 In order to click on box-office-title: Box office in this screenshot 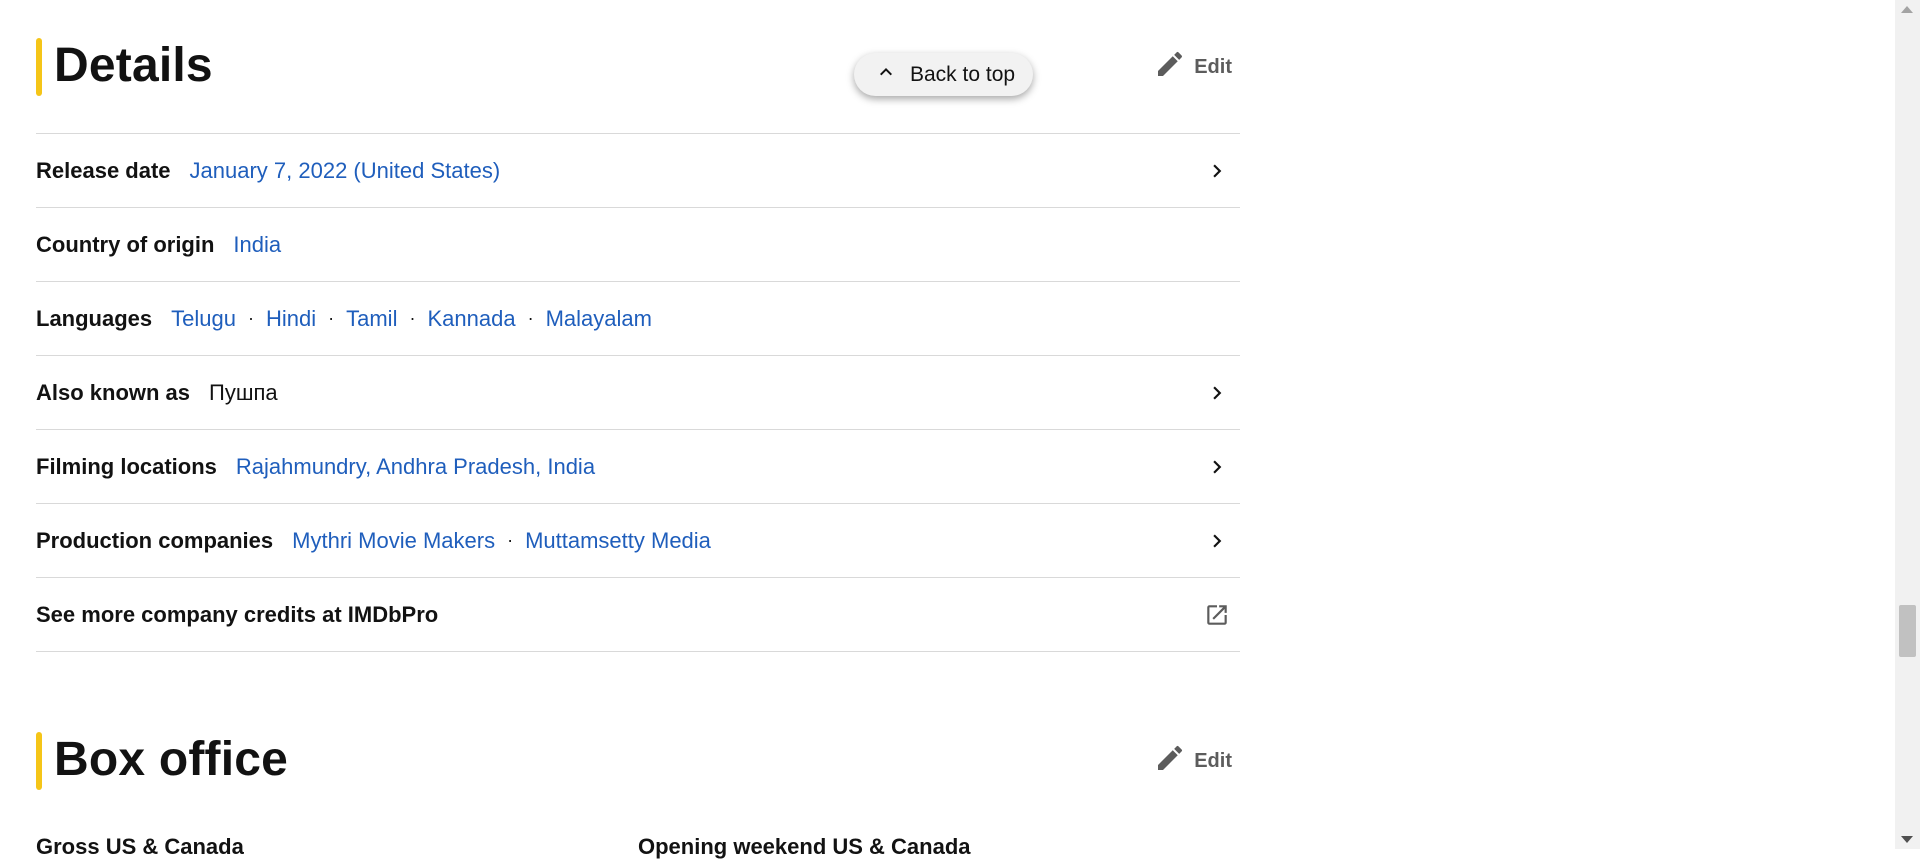, I will do `click(171, 759)`.